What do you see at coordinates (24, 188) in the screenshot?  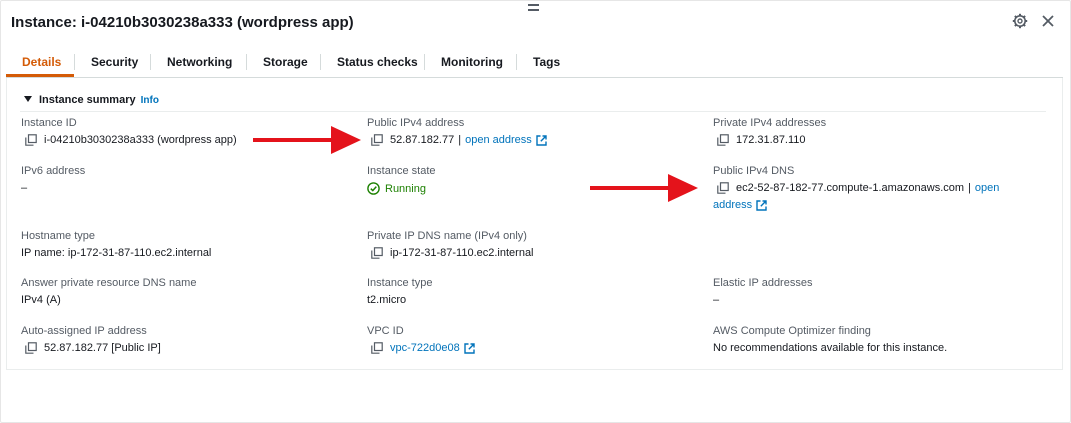 I see `ipv6-value: –` at bounding box center [24, 188].